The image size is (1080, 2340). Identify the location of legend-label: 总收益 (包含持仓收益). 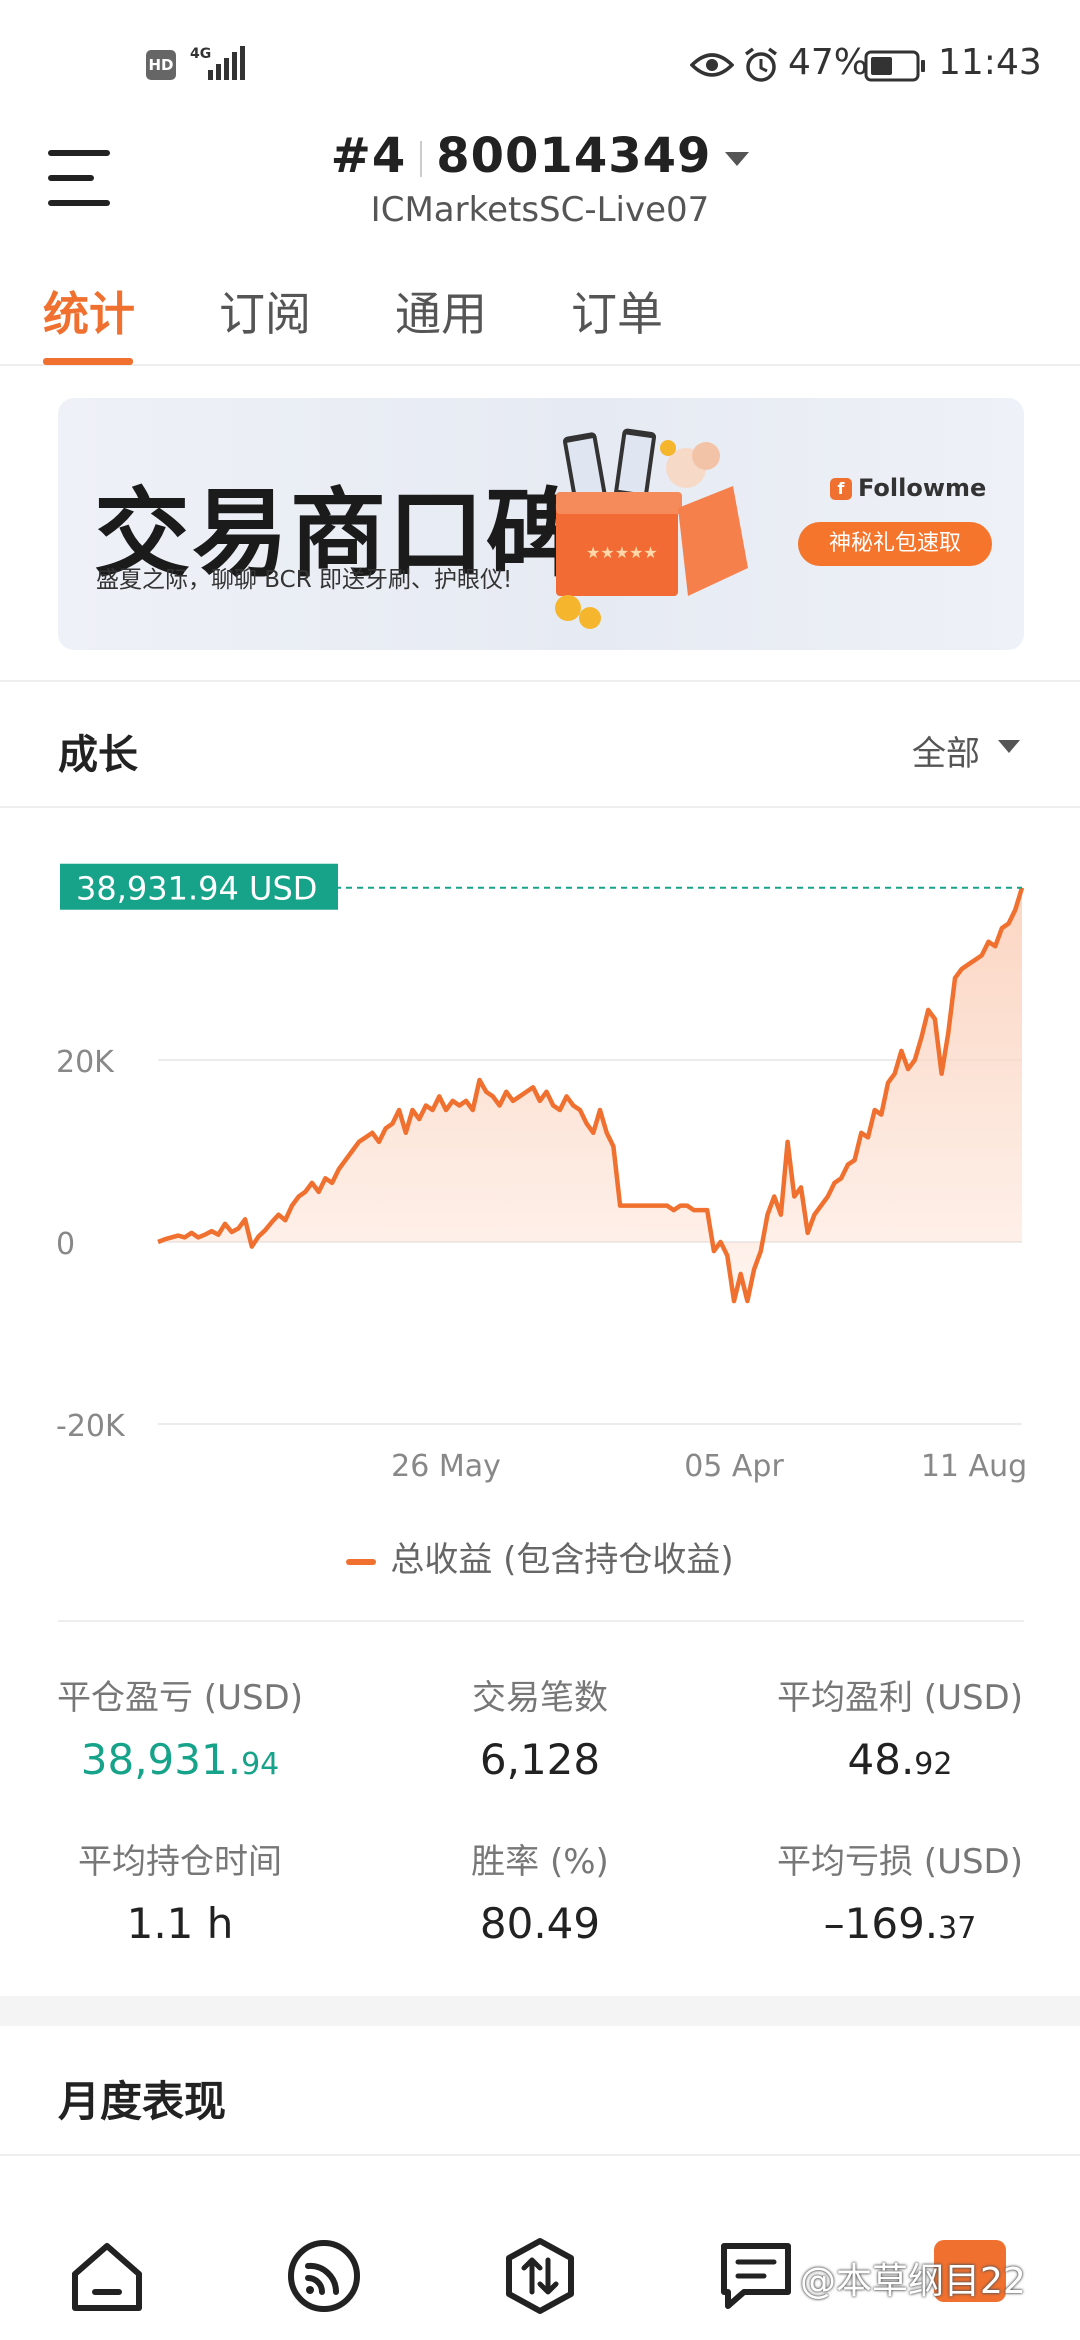
(562, 1560).